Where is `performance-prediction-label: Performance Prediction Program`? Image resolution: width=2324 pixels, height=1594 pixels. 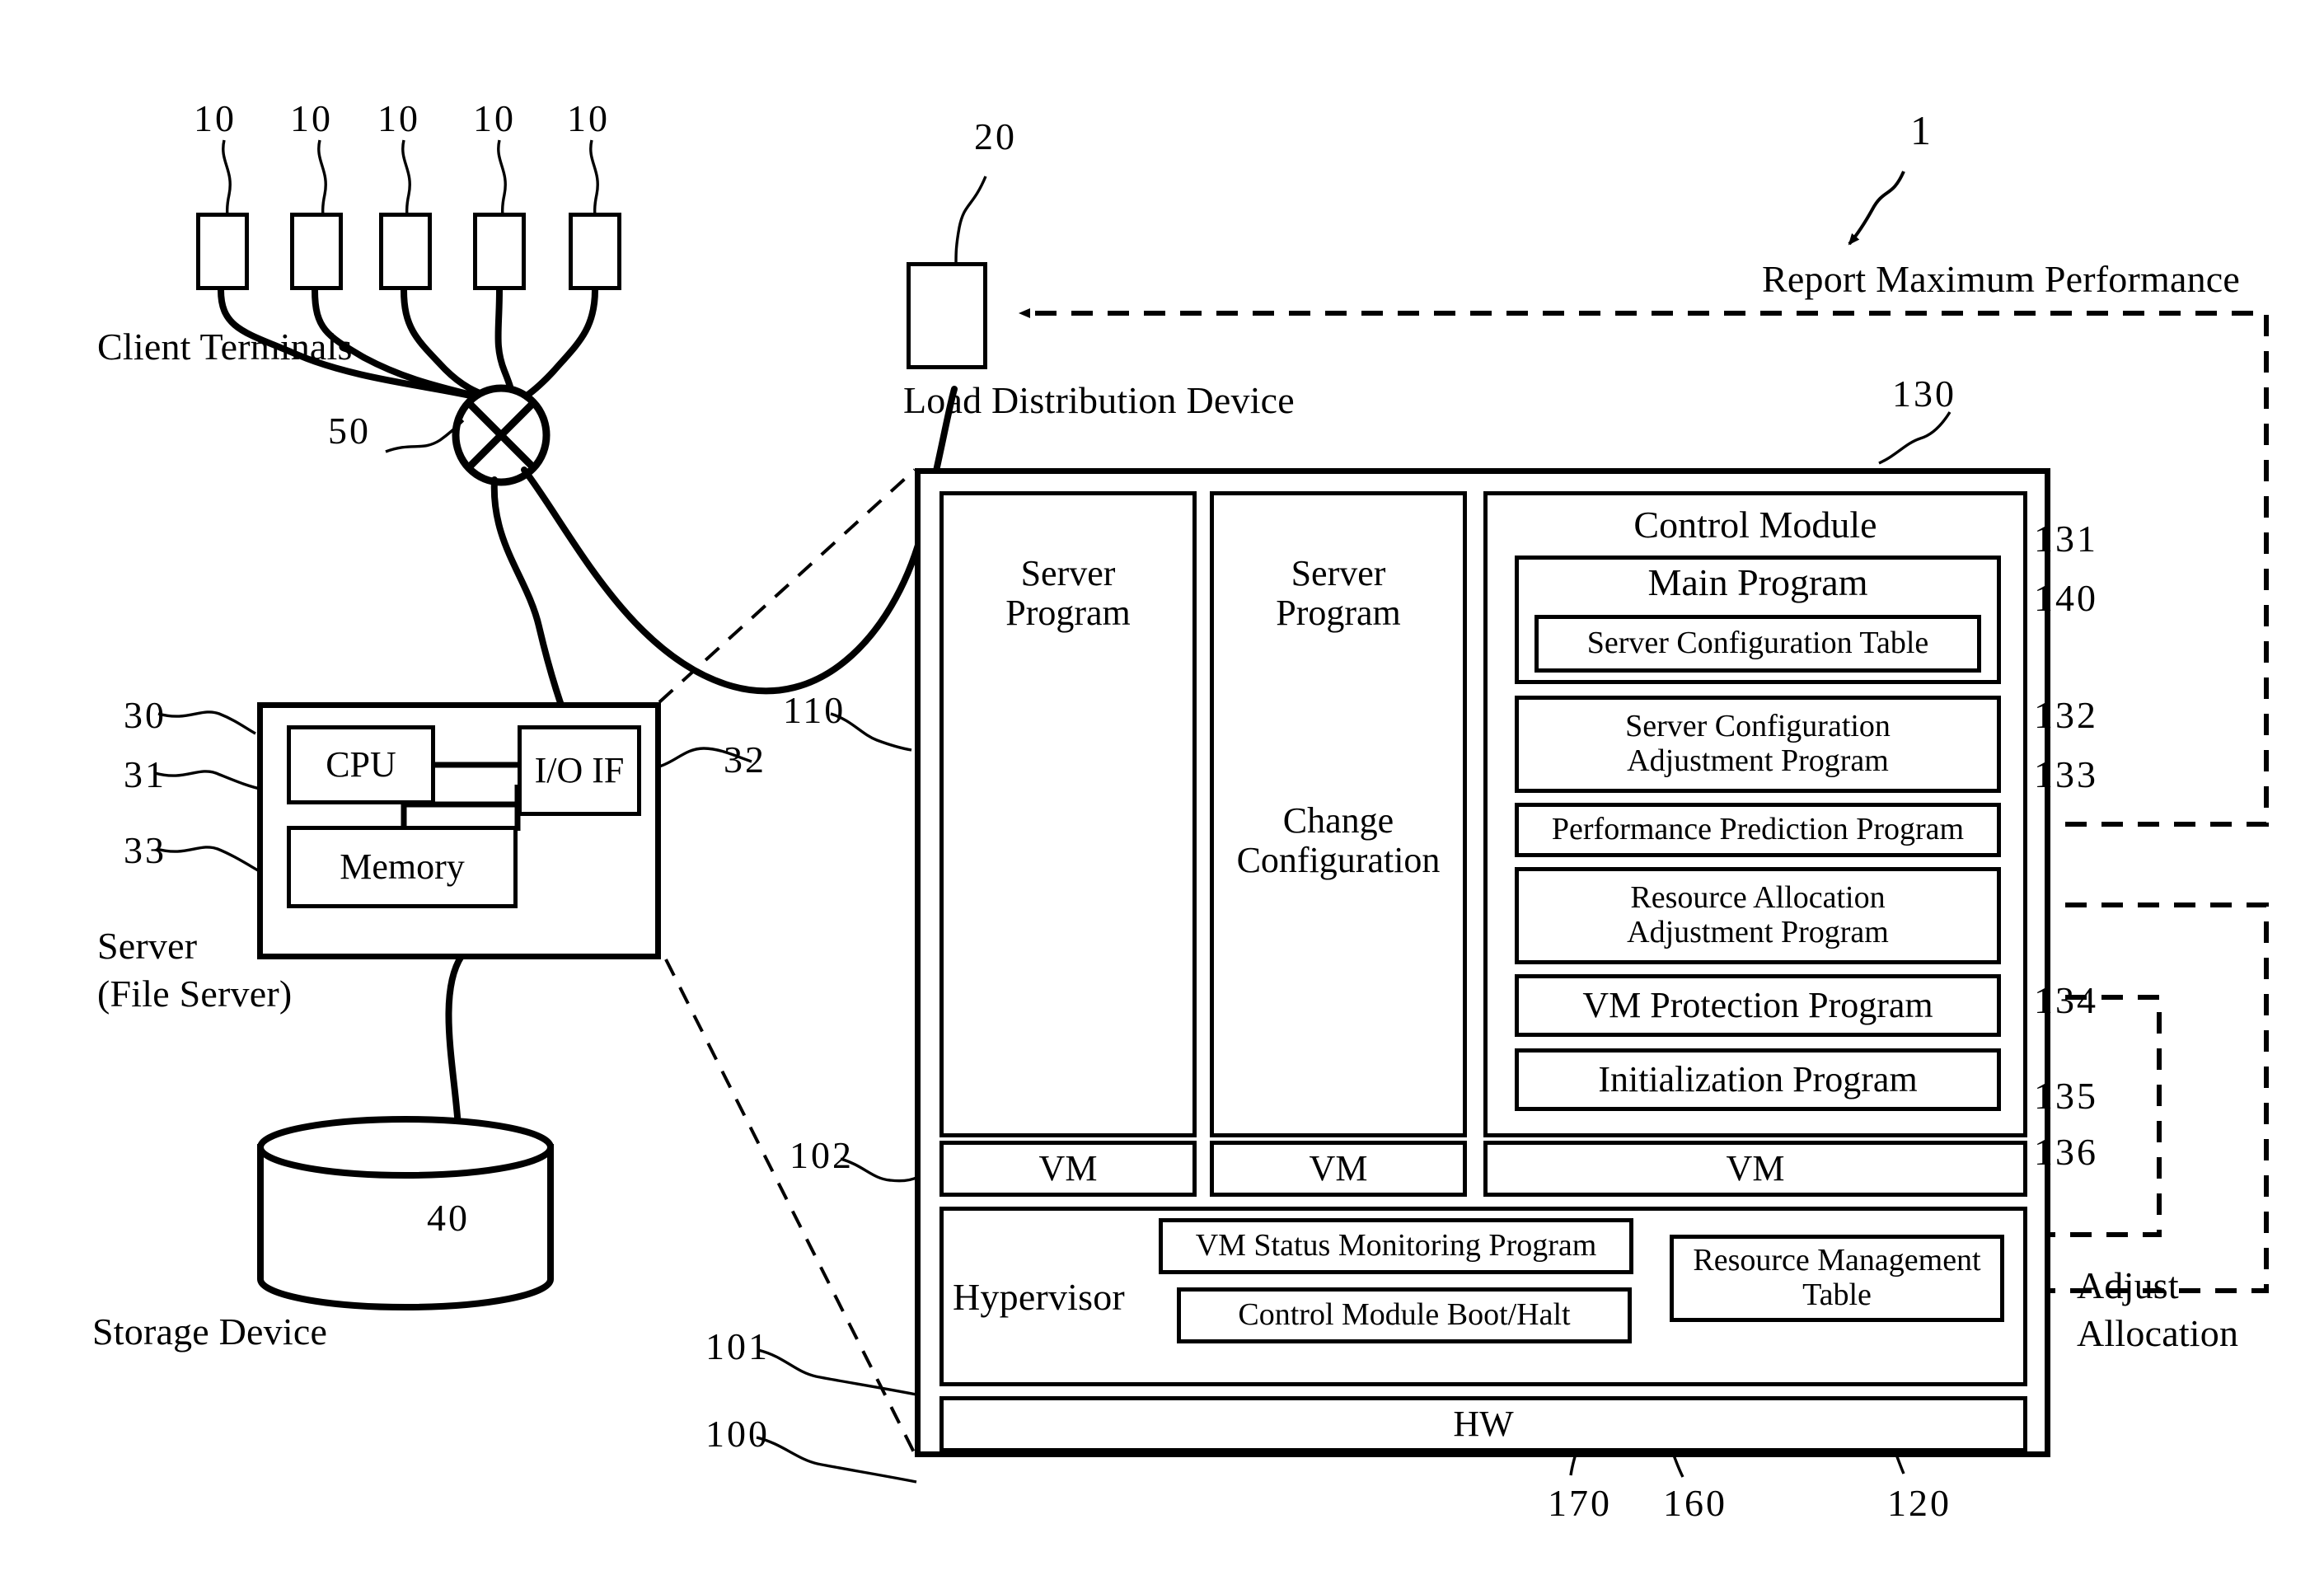 performance-prediction-label: Performance Prediction Program is located at coordinates (1758, 829).